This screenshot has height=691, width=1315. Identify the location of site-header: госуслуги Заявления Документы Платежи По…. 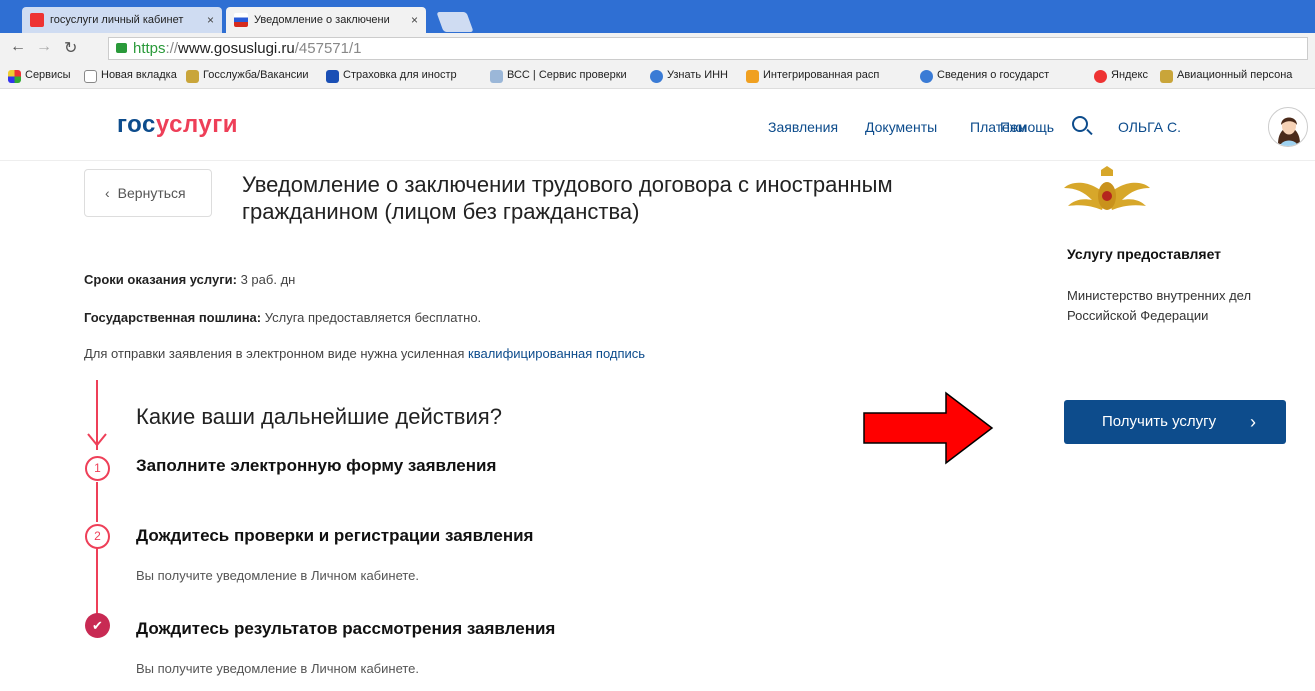
(657, 125).